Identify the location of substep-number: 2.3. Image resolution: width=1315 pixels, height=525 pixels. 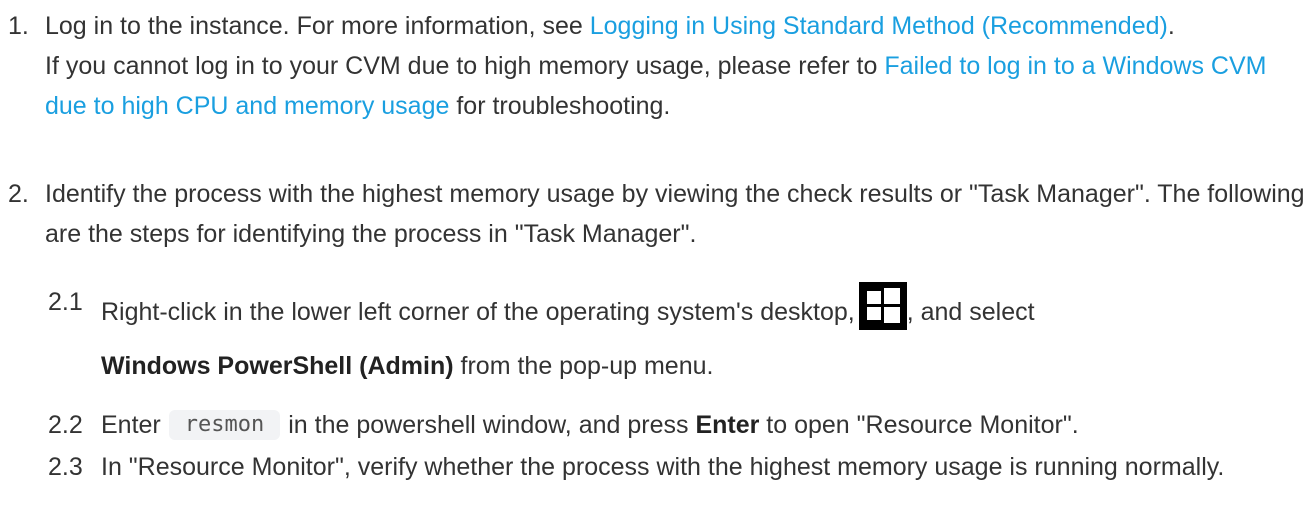
(65, 467).